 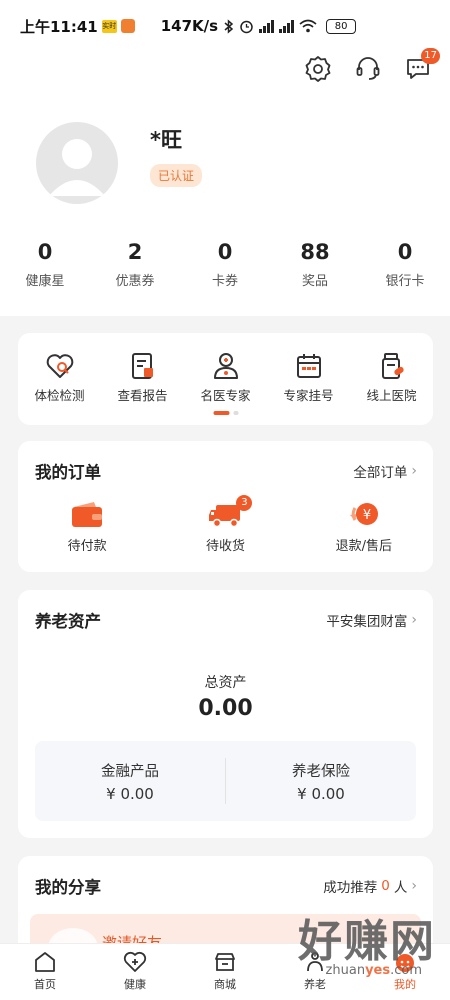 I want to click on dot-inactive, so click(x=235, y=413).